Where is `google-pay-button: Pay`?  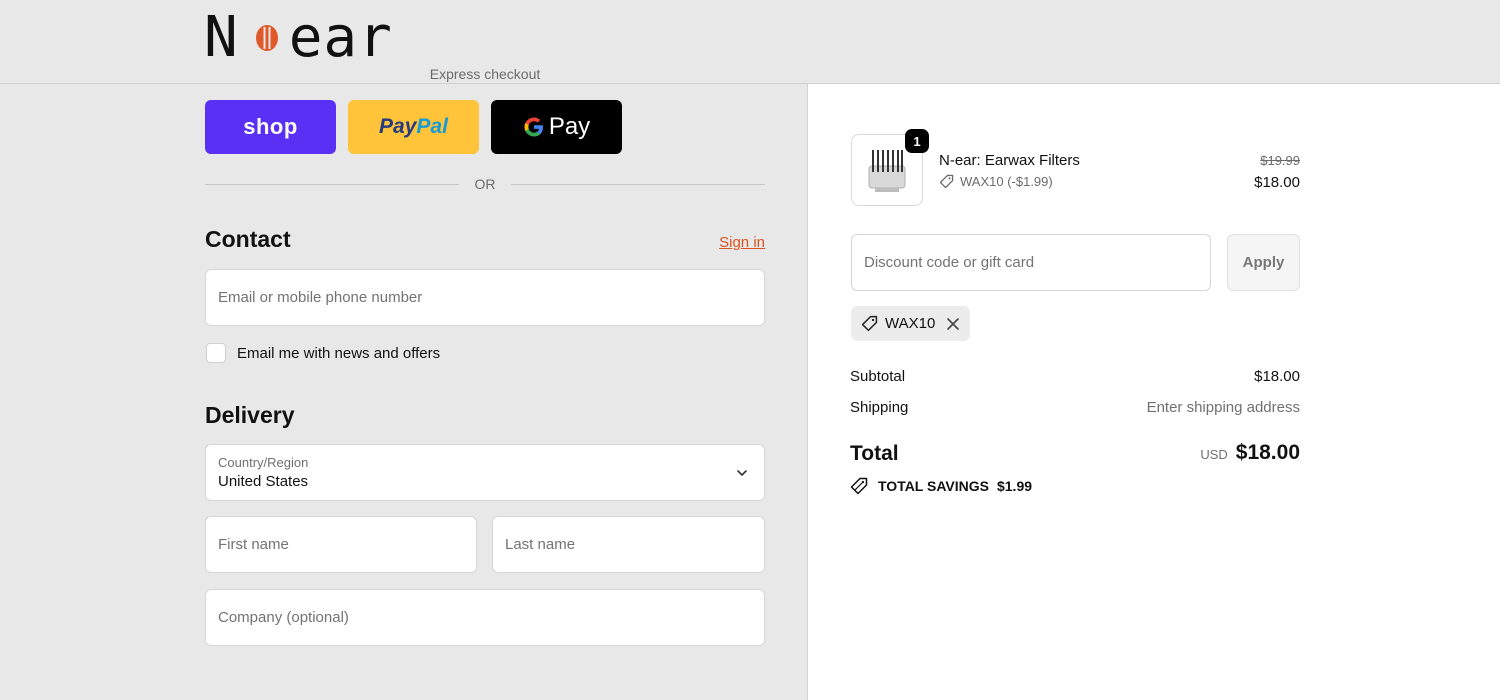
google-pay-button: Pay is located at coordinates (556, 127).